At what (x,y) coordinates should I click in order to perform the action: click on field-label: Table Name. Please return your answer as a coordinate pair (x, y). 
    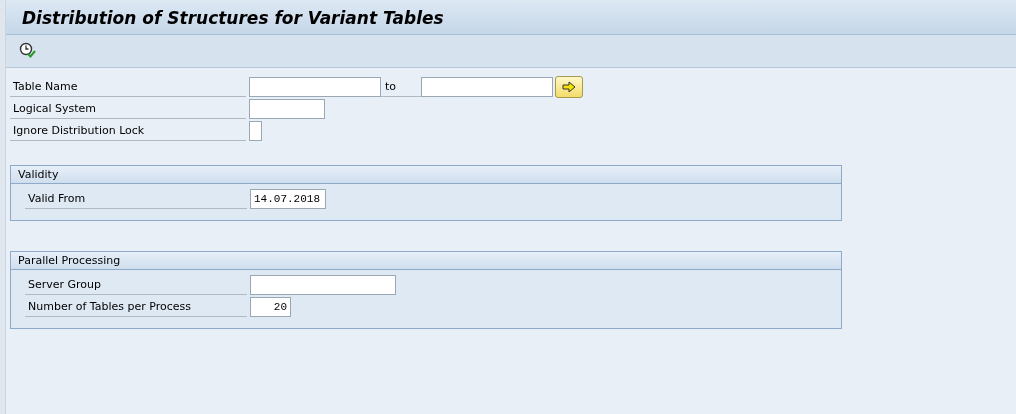
    Looking at the image, I should click on (128, 87).